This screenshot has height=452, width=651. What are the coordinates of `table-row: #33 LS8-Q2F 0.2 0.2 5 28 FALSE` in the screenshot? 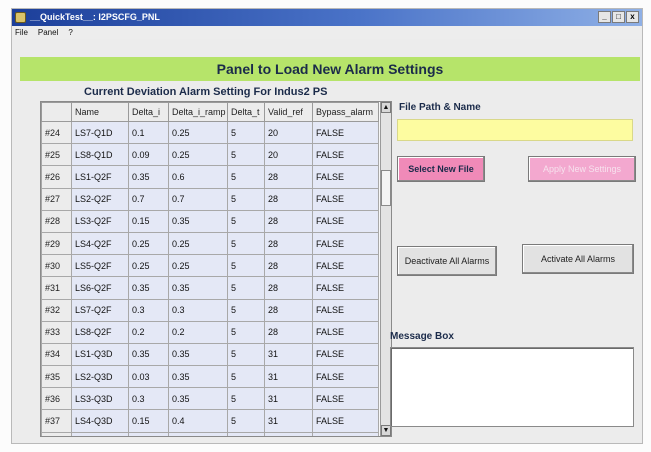 It's located at (210, 332).